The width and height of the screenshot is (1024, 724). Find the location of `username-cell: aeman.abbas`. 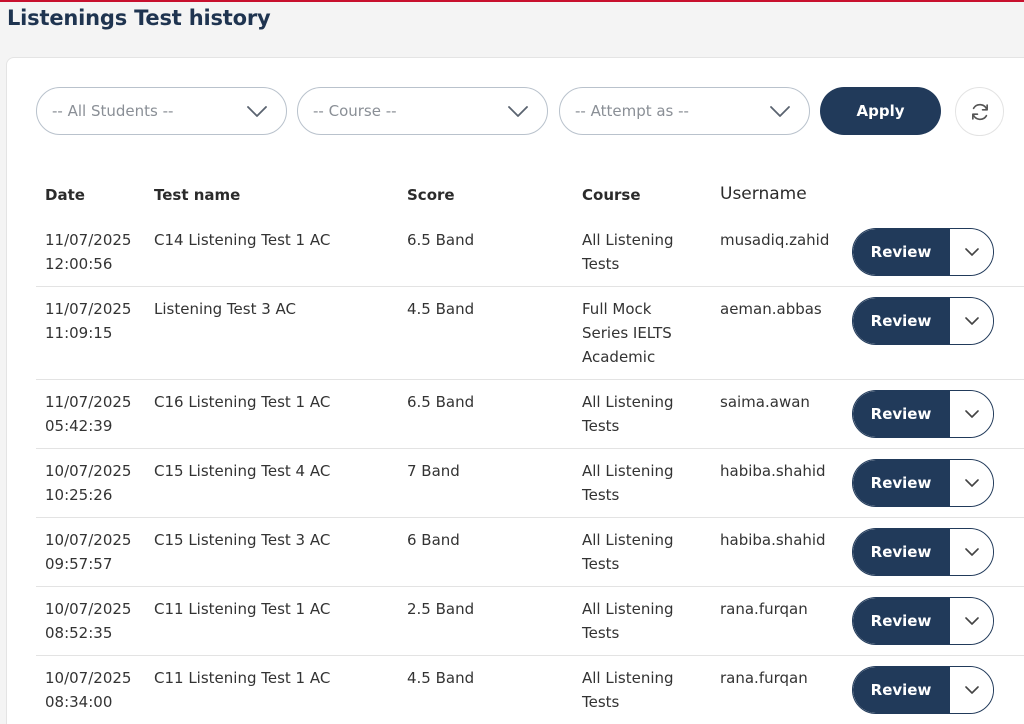

username-cell: aeman.abbas is located at coordinates (771, 309).